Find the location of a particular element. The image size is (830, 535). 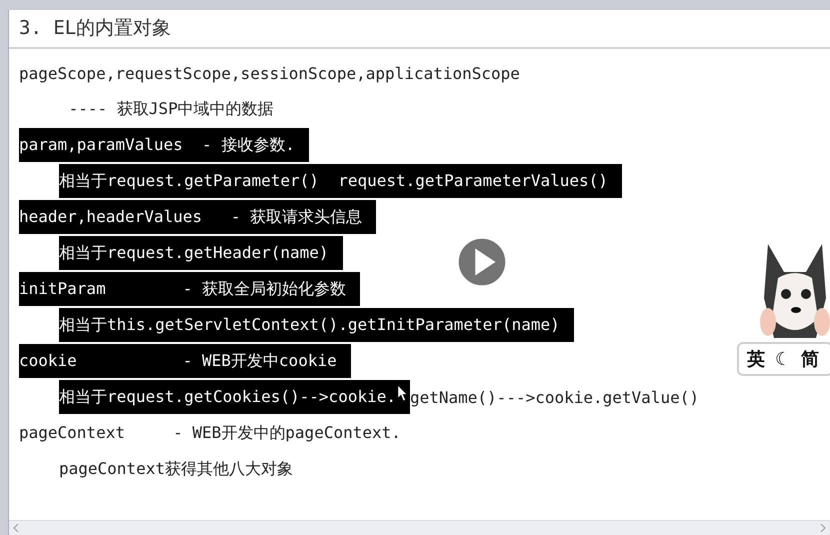

text-line: pageContext获得其他八大对象 is located at coordinates (176, 469).